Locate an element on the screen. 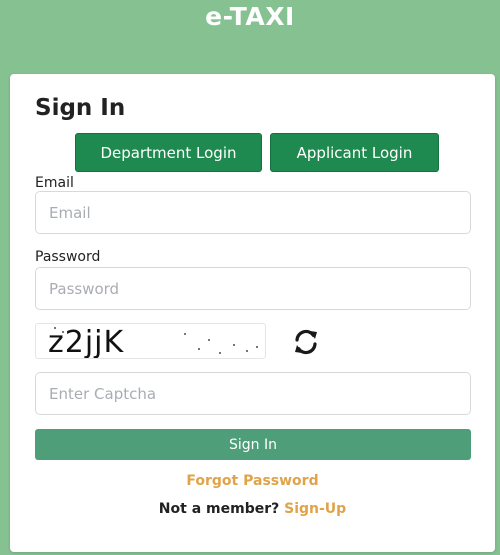 This screenshot has width=500, height=555. email-label: Email is located at coordinates (54, 183).